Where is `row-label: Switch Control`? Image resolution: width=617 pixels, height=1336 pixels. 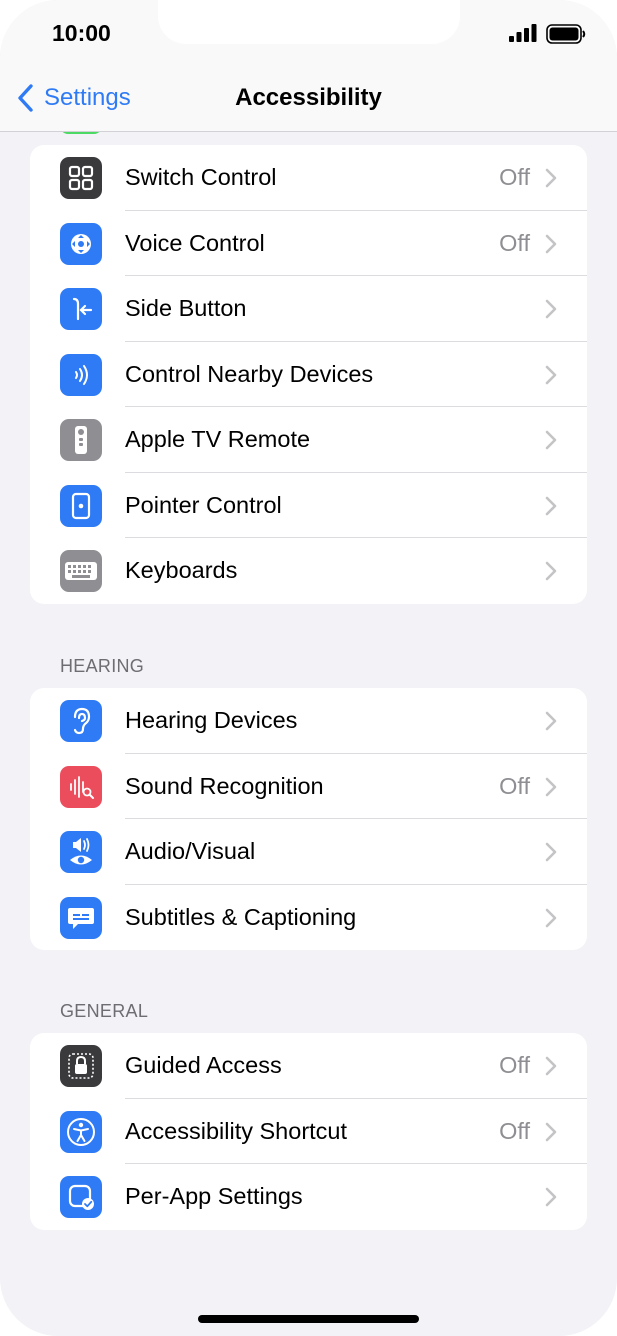 row-label: Switch Control is located at coordinates (201, 177).